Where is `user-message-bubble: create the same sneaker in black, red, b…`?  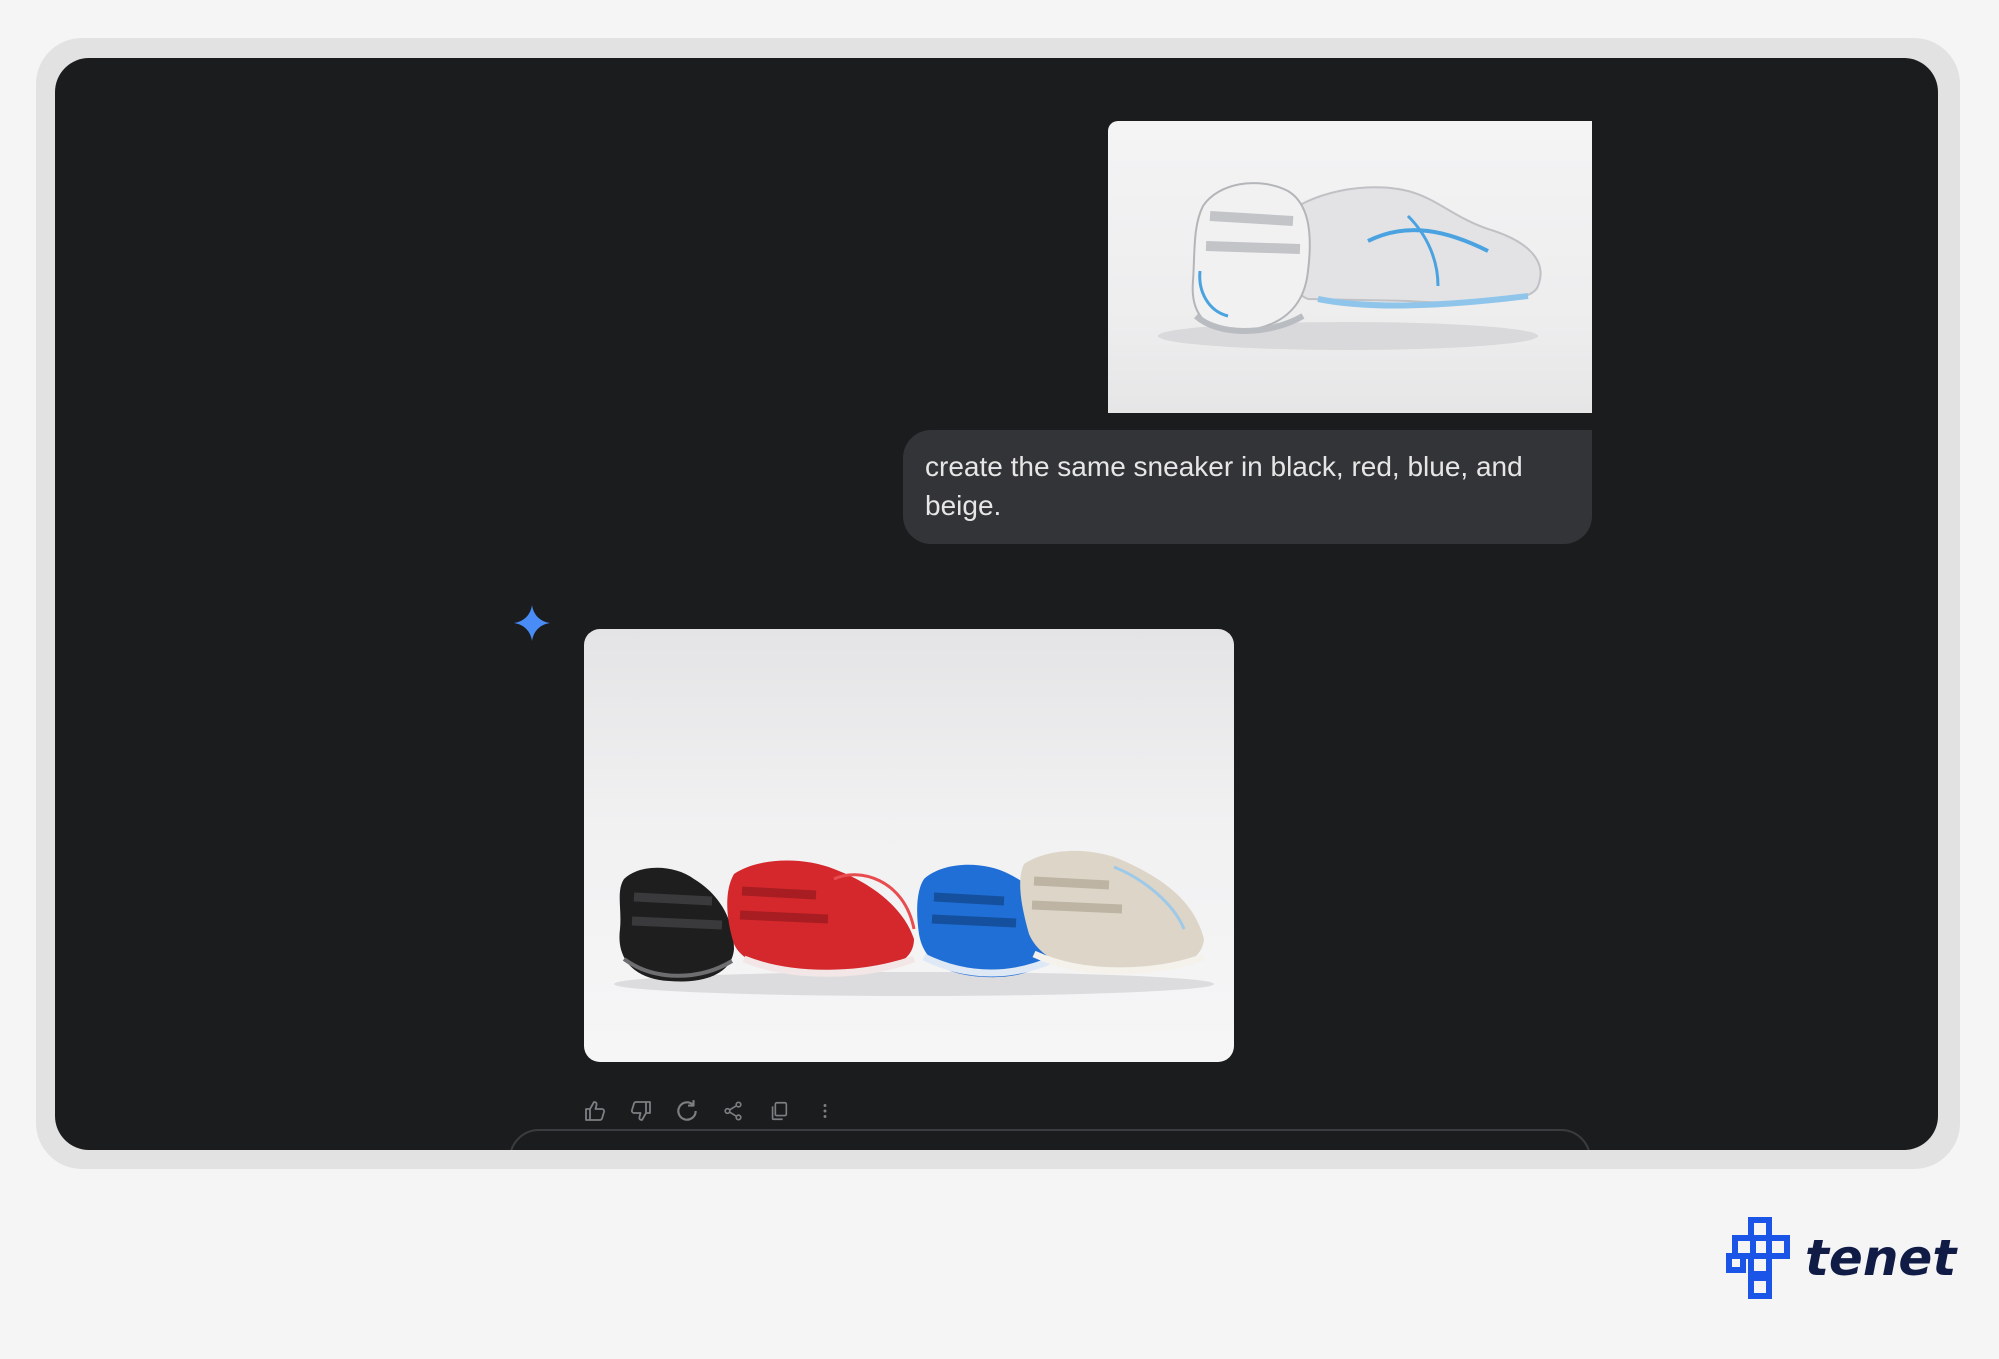 user-message-bubble: create the same sneaker in black, red, b… is located at coordinates (1247, 487).